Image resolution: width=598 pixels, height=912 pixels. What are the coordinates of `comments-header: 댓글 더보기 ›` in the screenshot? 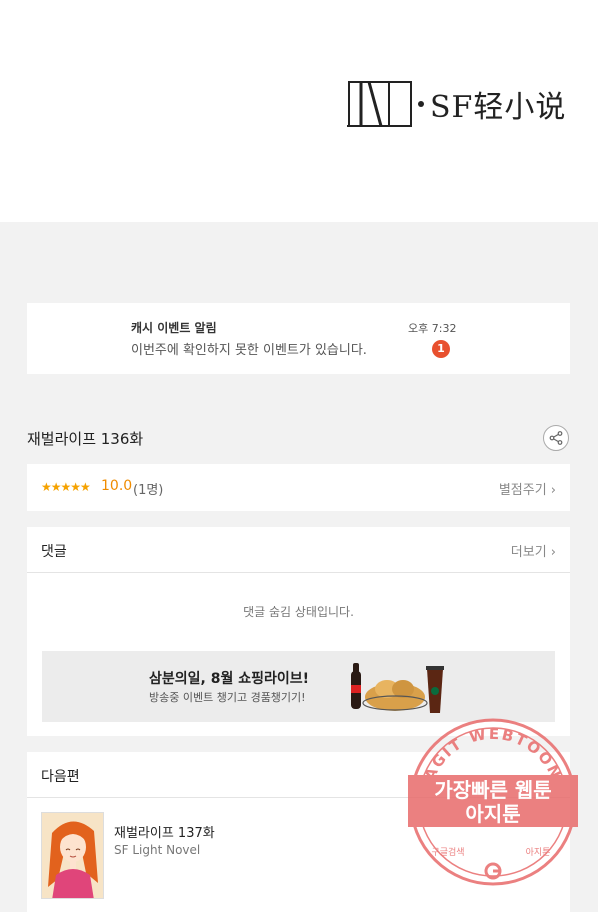 It's located at (298, 550).